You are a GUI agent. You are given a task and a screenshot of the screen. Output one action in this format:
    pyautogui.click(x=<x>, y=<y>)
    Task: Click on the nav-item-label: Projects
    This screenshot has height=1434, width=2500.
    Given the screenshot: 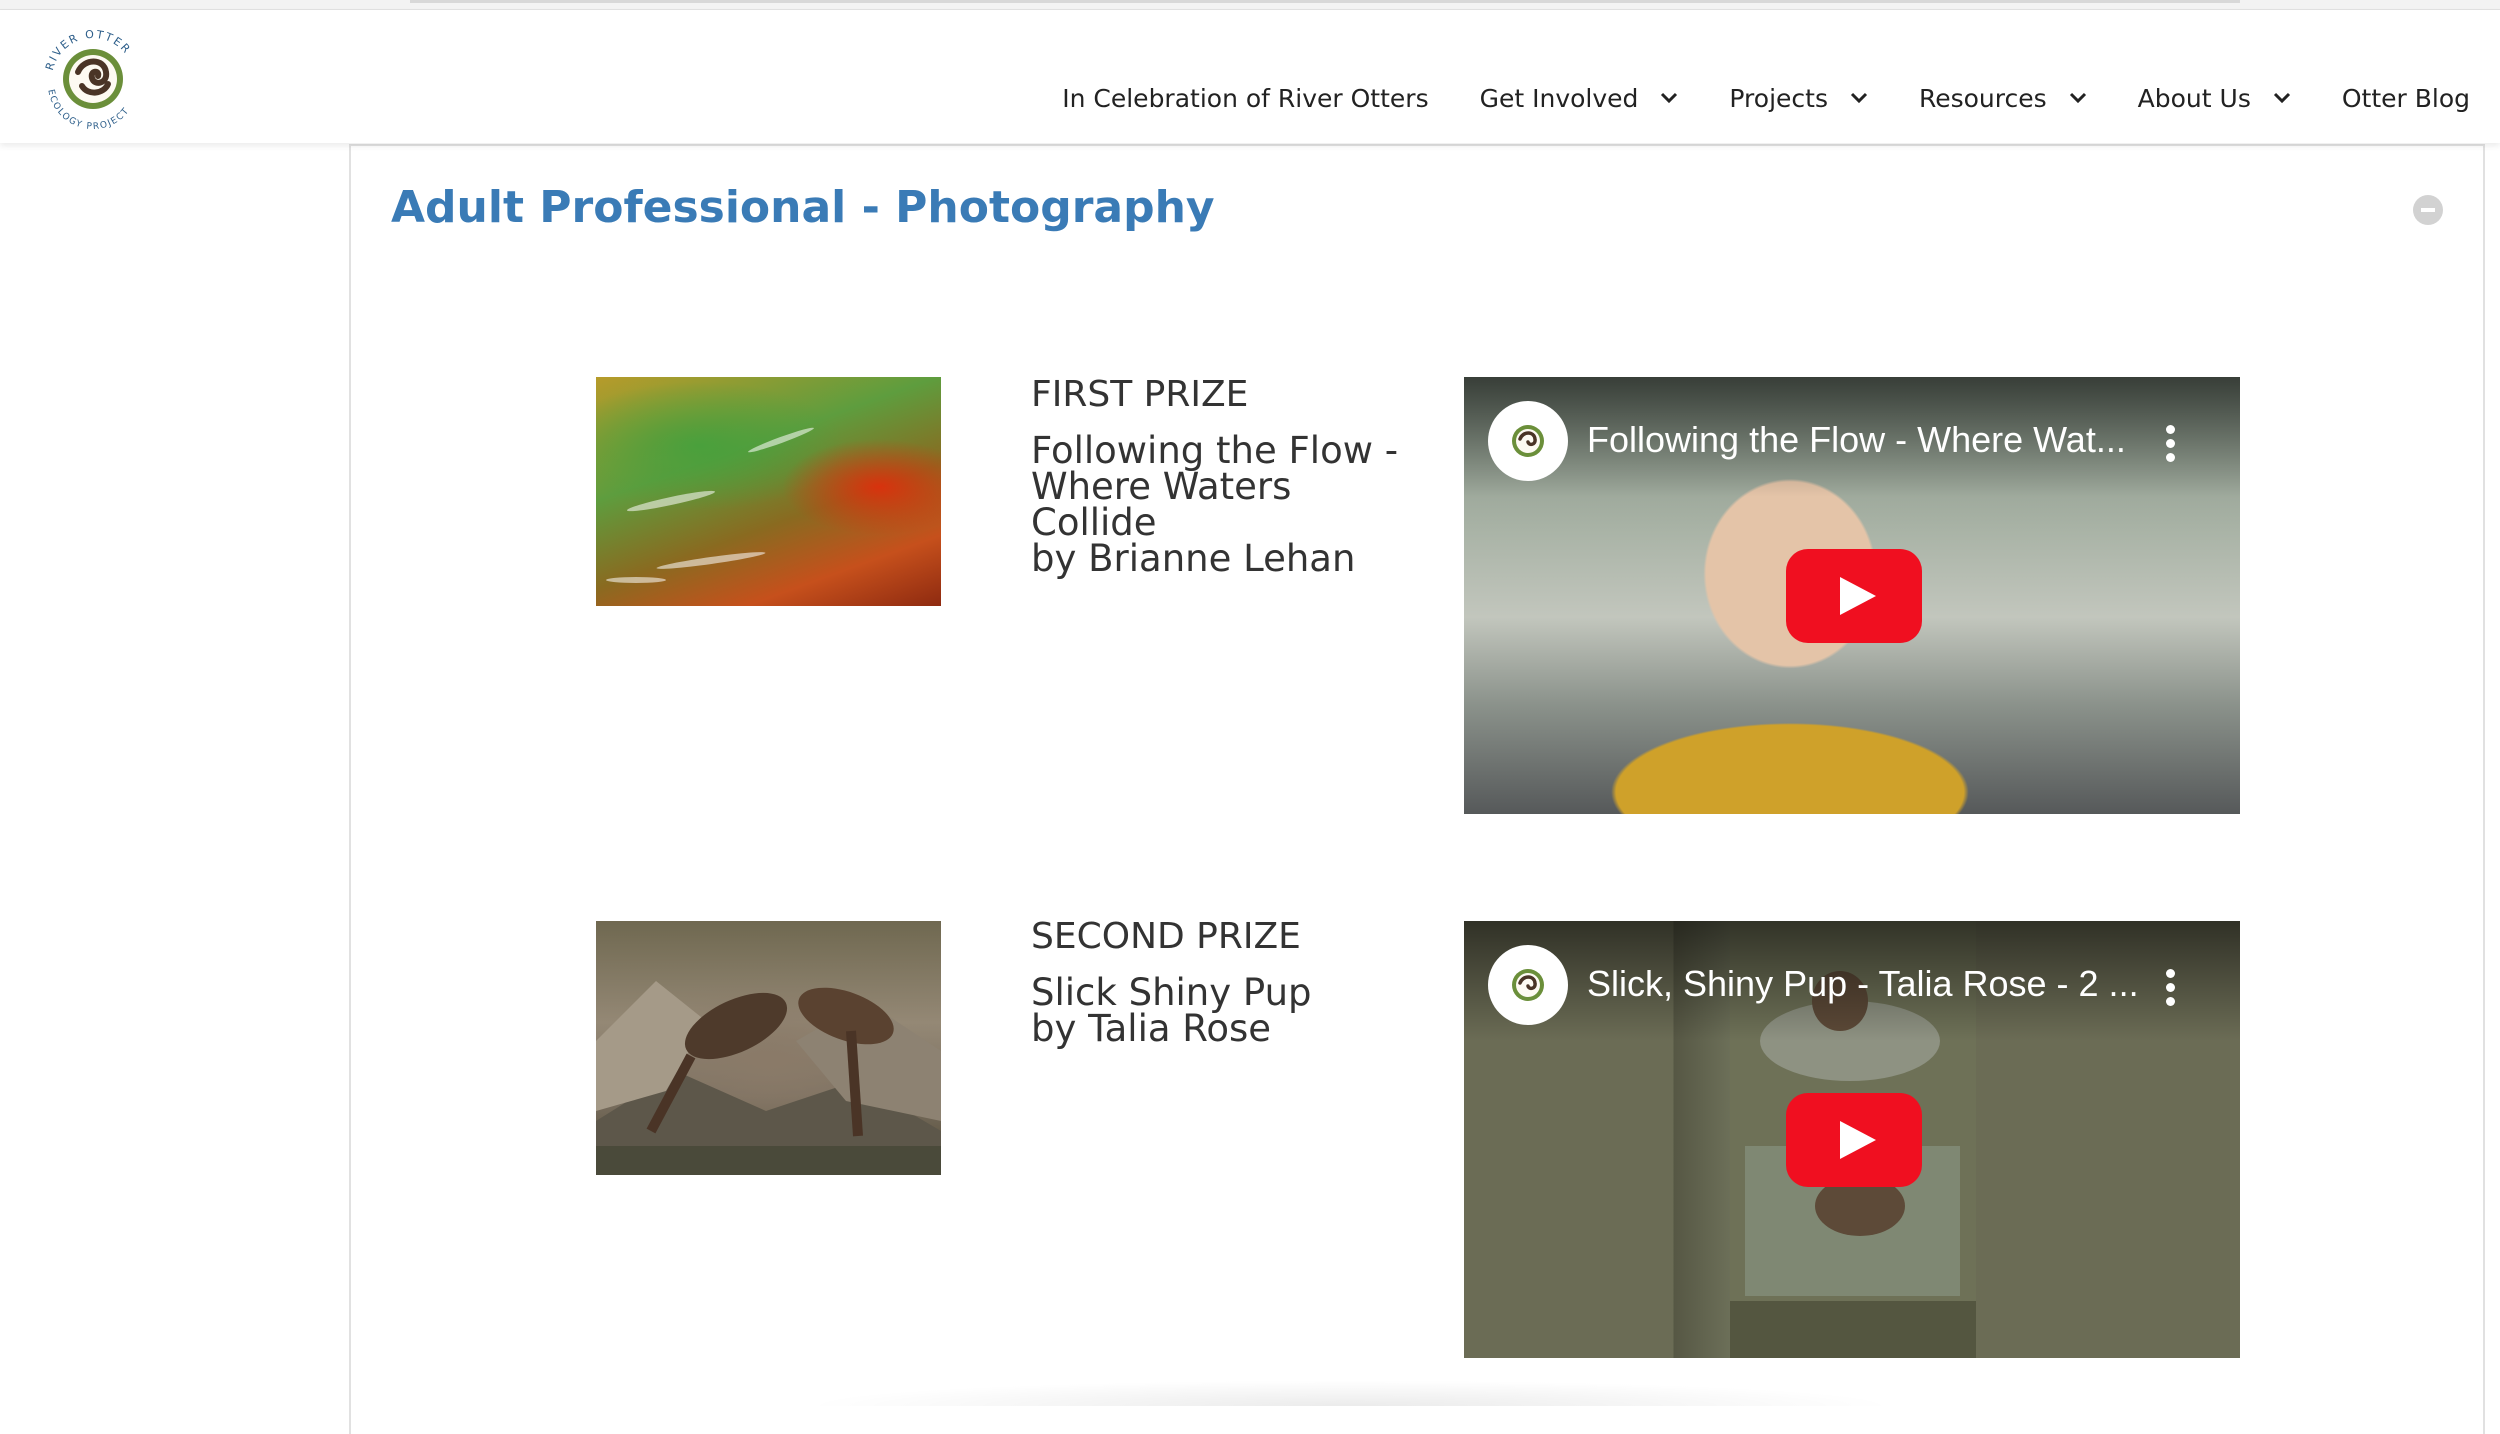 What is the action you would take?
    pyautogui.click(x=1778, y=98)
    